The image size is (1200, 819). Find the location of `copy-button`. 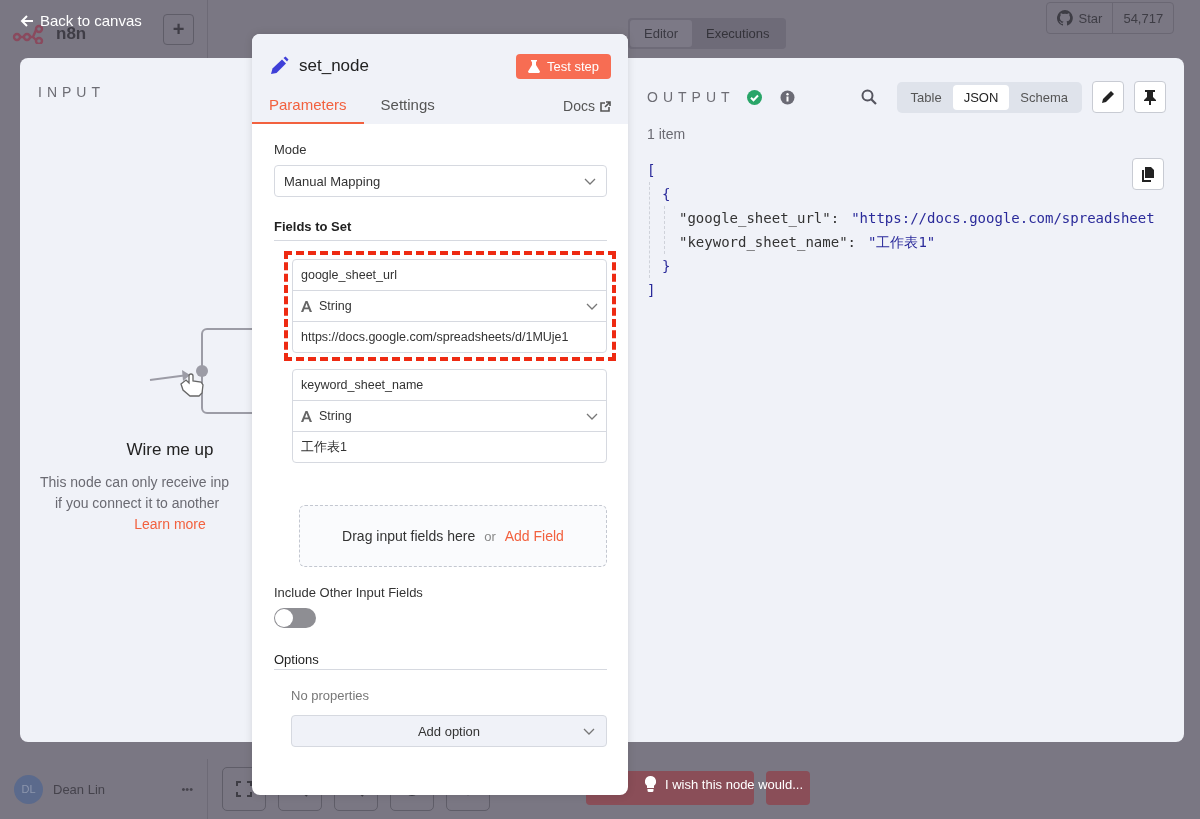

copy-button is located at coordinates (1148, 174).